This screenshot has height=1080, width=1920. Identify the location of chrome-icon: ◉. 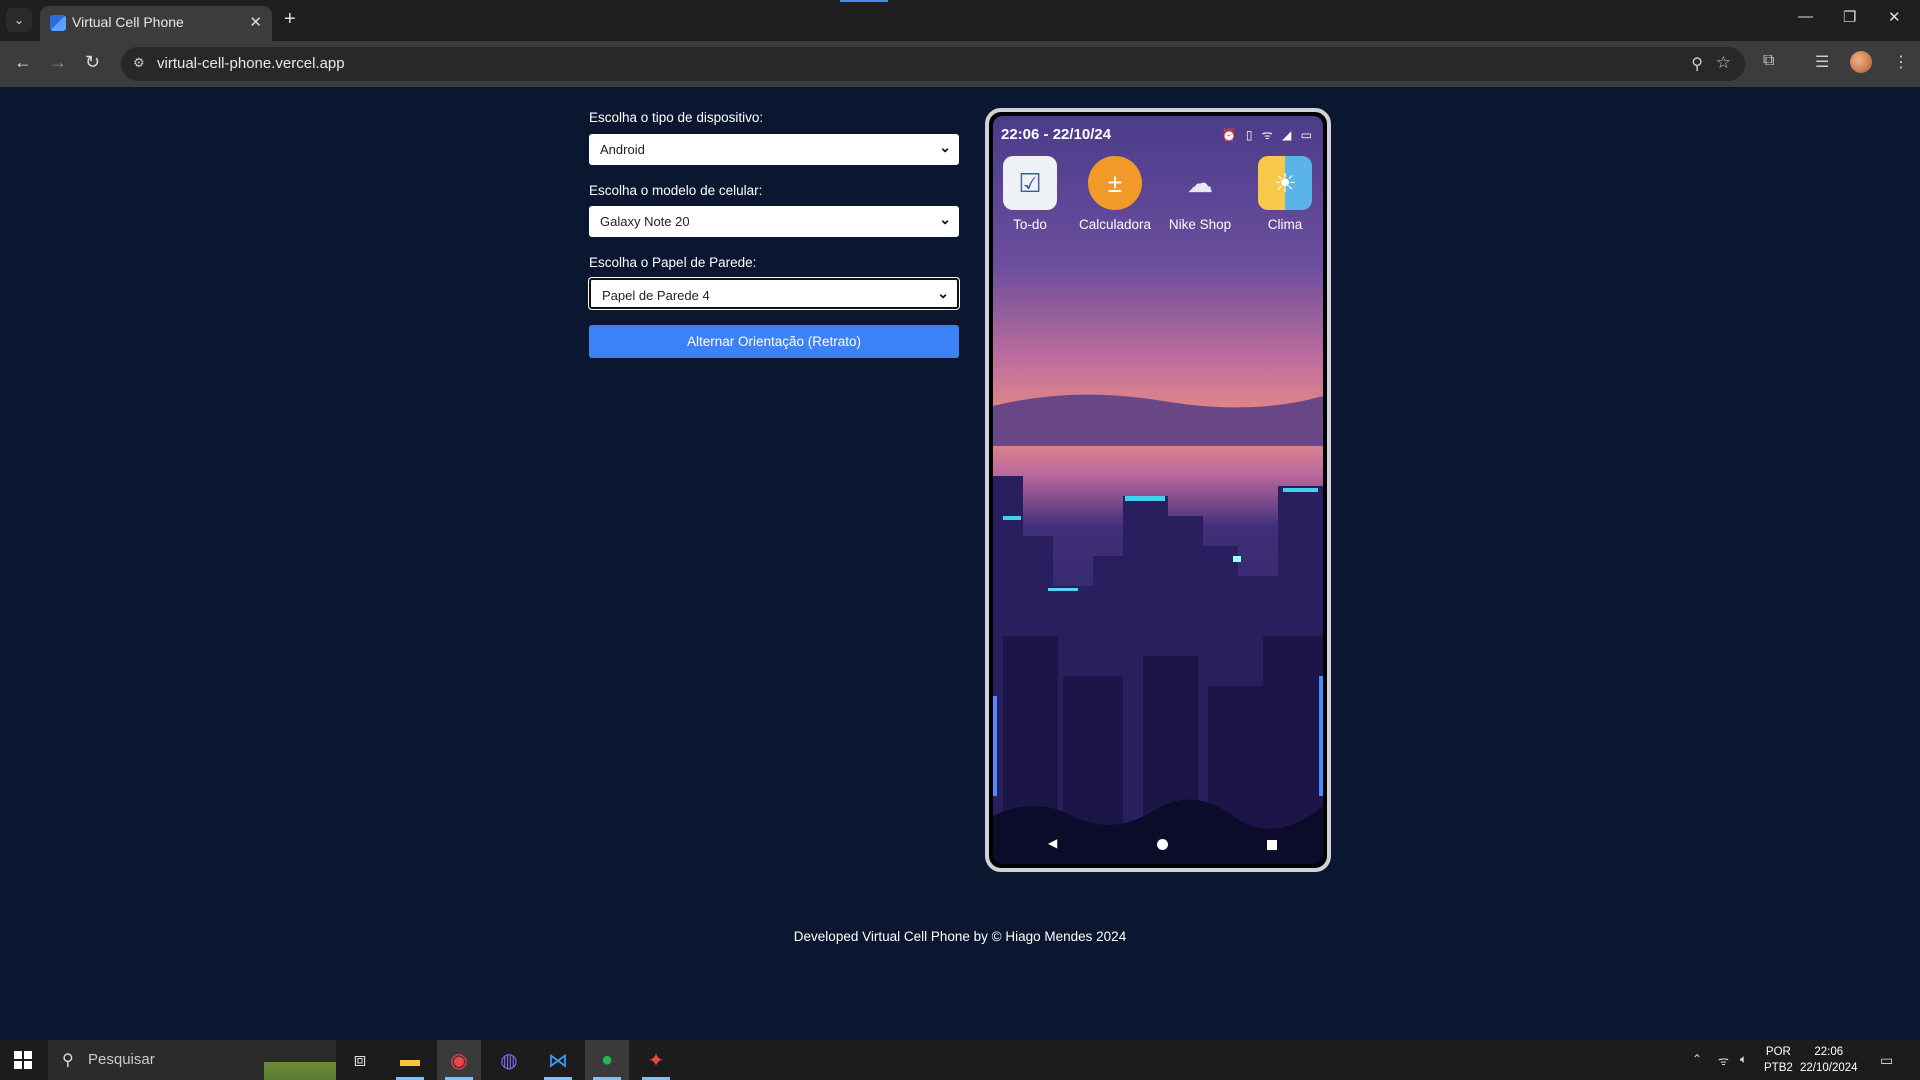
(459, 1060).